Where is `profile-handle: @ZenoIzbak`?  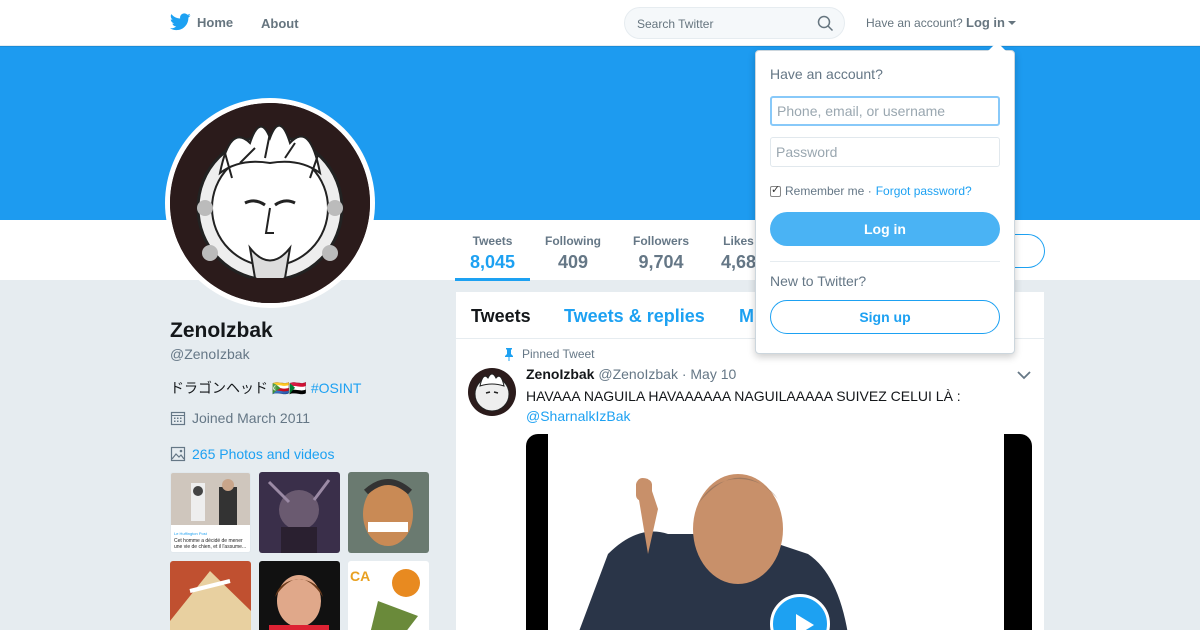 profile-handle: @ZenoIzbak is located at coordinates (210, 354).